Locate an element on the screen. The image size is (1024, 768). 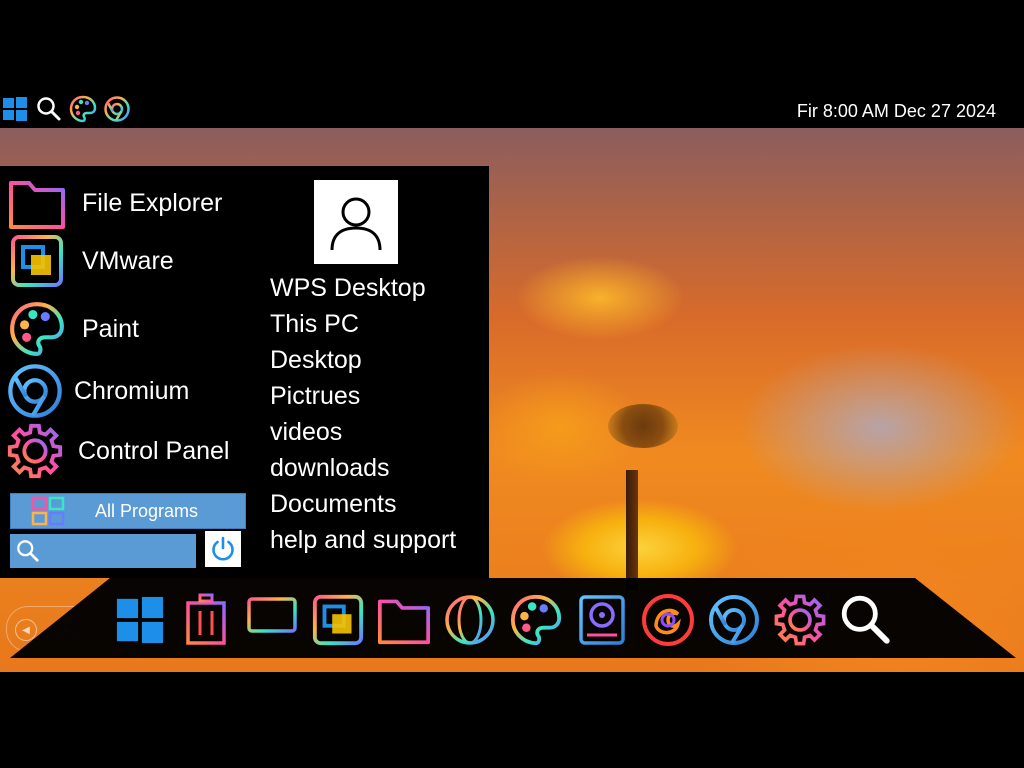
monitor-icon is located at coordinates (272, 620).